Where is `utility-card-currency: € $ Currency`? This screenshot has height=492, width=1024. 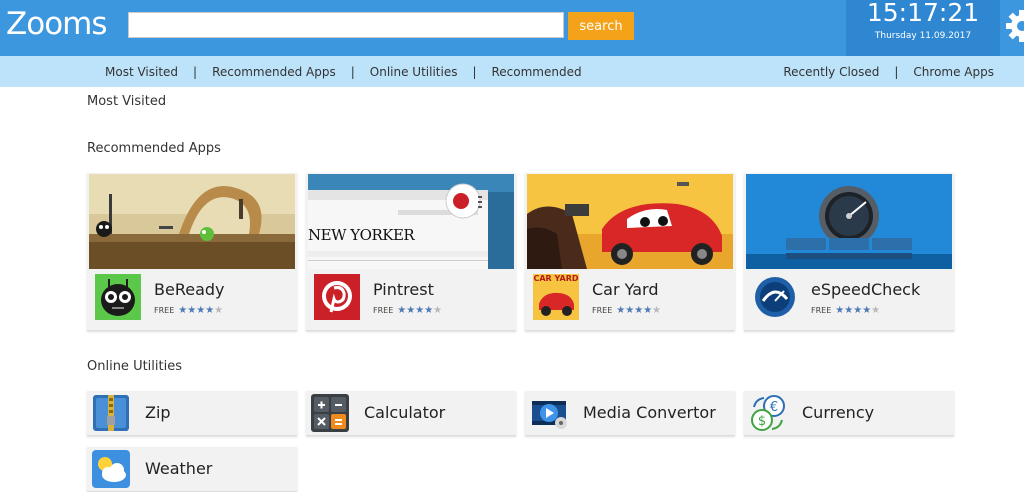
utility-card-currency: € $ Currency is located at coordinates (849, 413).